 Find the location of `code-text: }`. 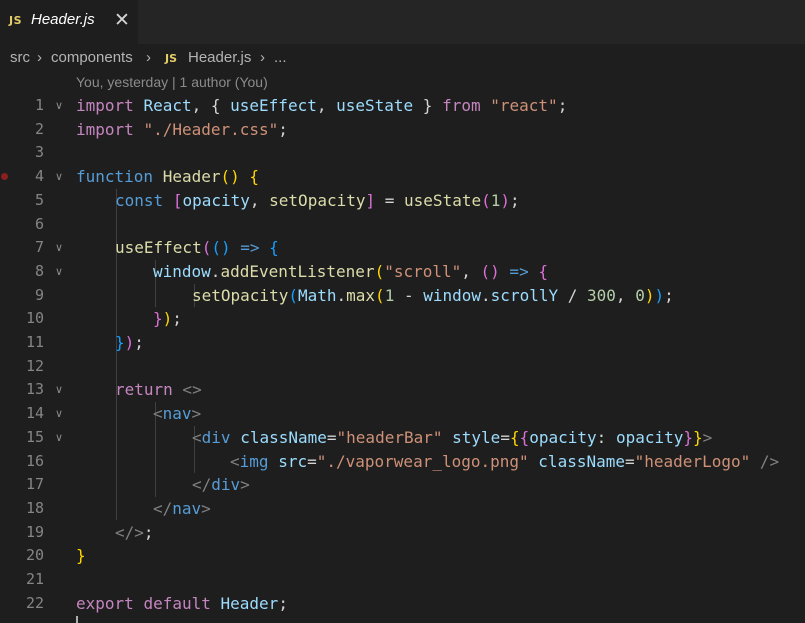

code-text: } is located at coordinates (81, 556).